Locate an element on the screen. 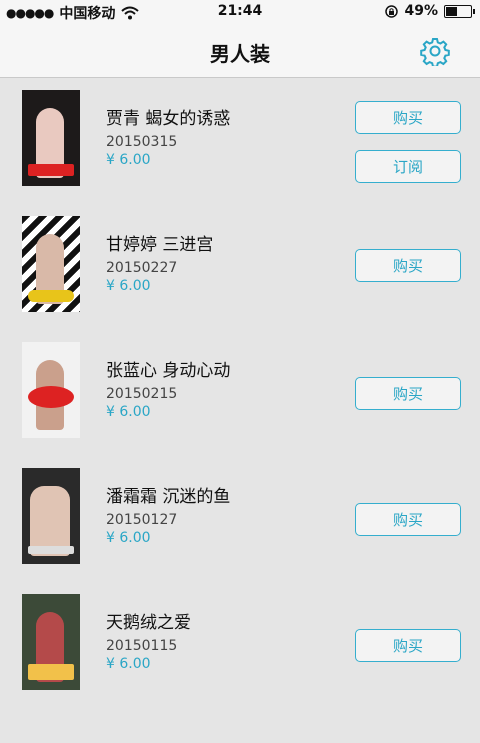 The height and width of the screenshot is (743, 480). page-title: 男人装 is located at coordinates (240, 54).